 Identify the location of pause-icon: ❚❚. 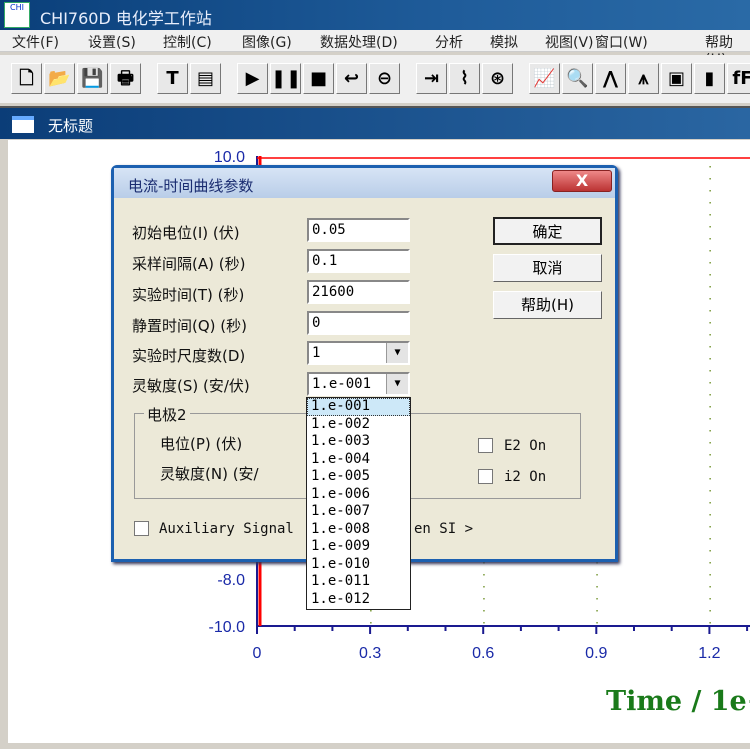
(286, 78).